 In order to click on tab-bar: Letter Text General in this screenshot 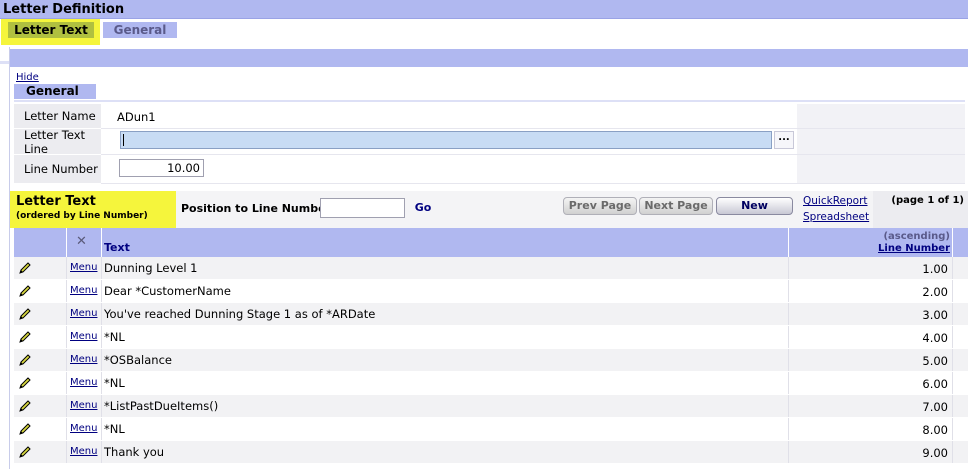, I will do `click(484, 41)`.